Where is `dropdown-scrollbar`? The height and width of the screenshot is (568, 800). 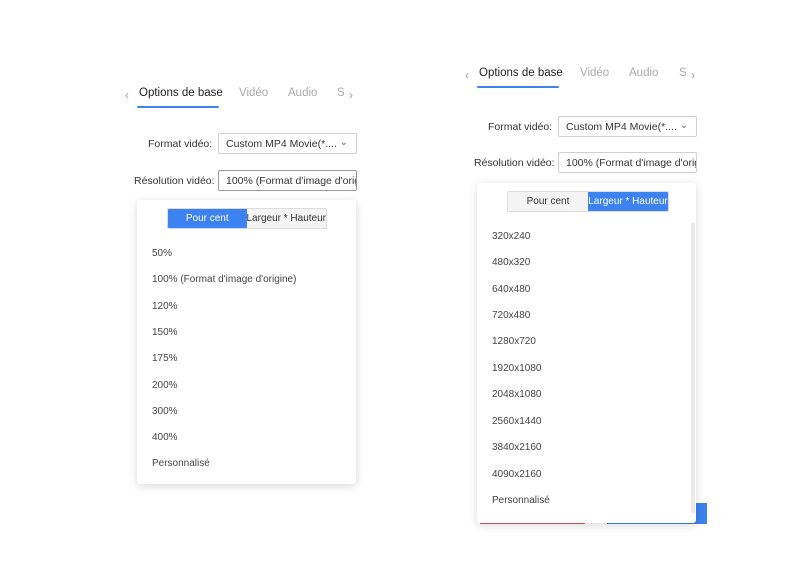
dropdown-scrollbar is located at coordinates (693, 368).